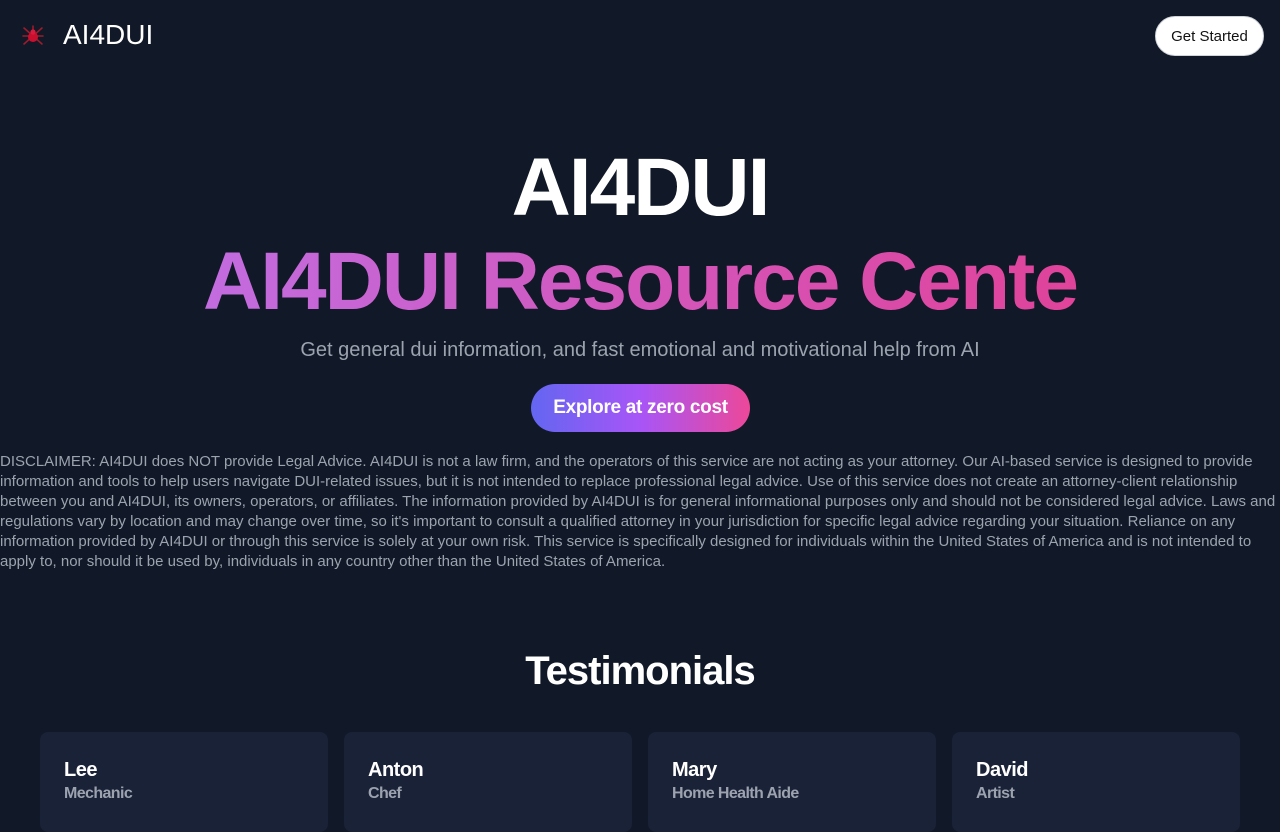 This screenshot has height=832, width=1280. What do you see at coordinates (108, 35) in the screenshot?
I see `brand-name: AI4DUI` at bounding box center [108, 35].